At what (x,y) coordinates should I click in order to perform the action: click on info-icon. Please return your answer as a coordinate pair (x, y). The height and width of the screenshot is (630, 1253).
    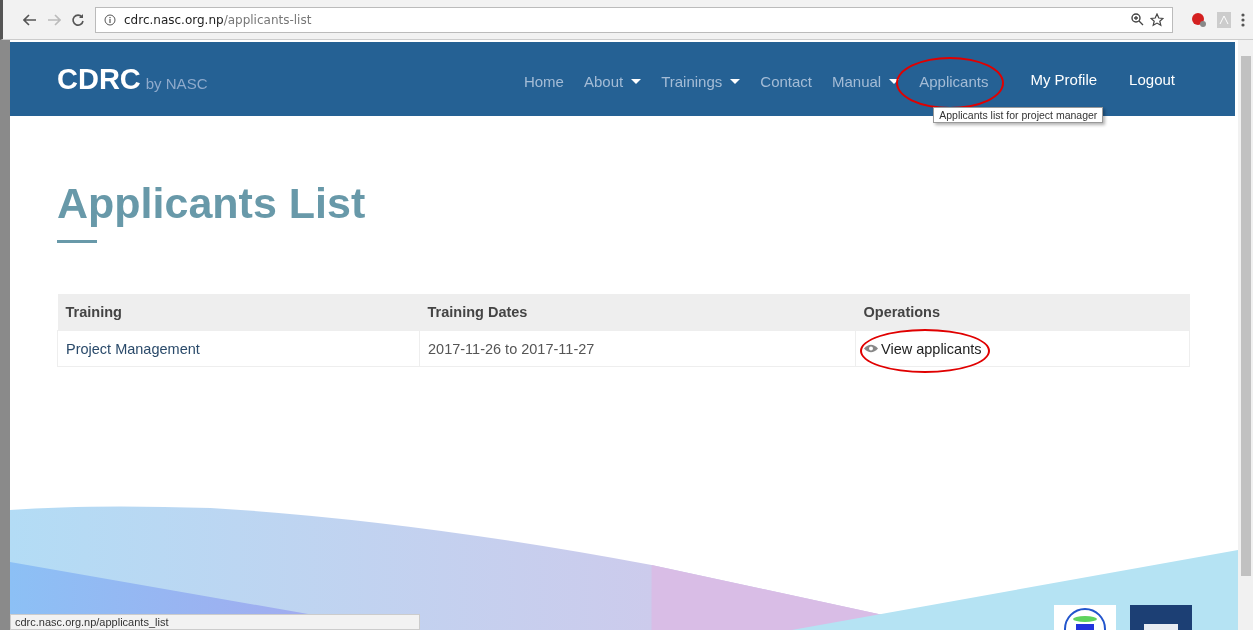
    Looking at the image, I should click on (110, 19).